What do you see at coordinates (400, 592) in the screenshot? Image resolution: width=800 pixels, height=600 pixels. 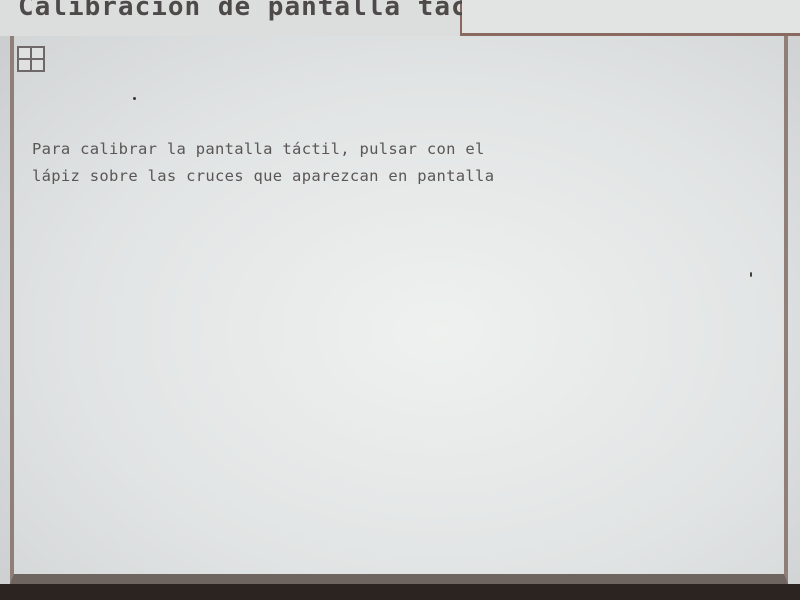 I see `screen-bezel` at bounding box center [400, 592].